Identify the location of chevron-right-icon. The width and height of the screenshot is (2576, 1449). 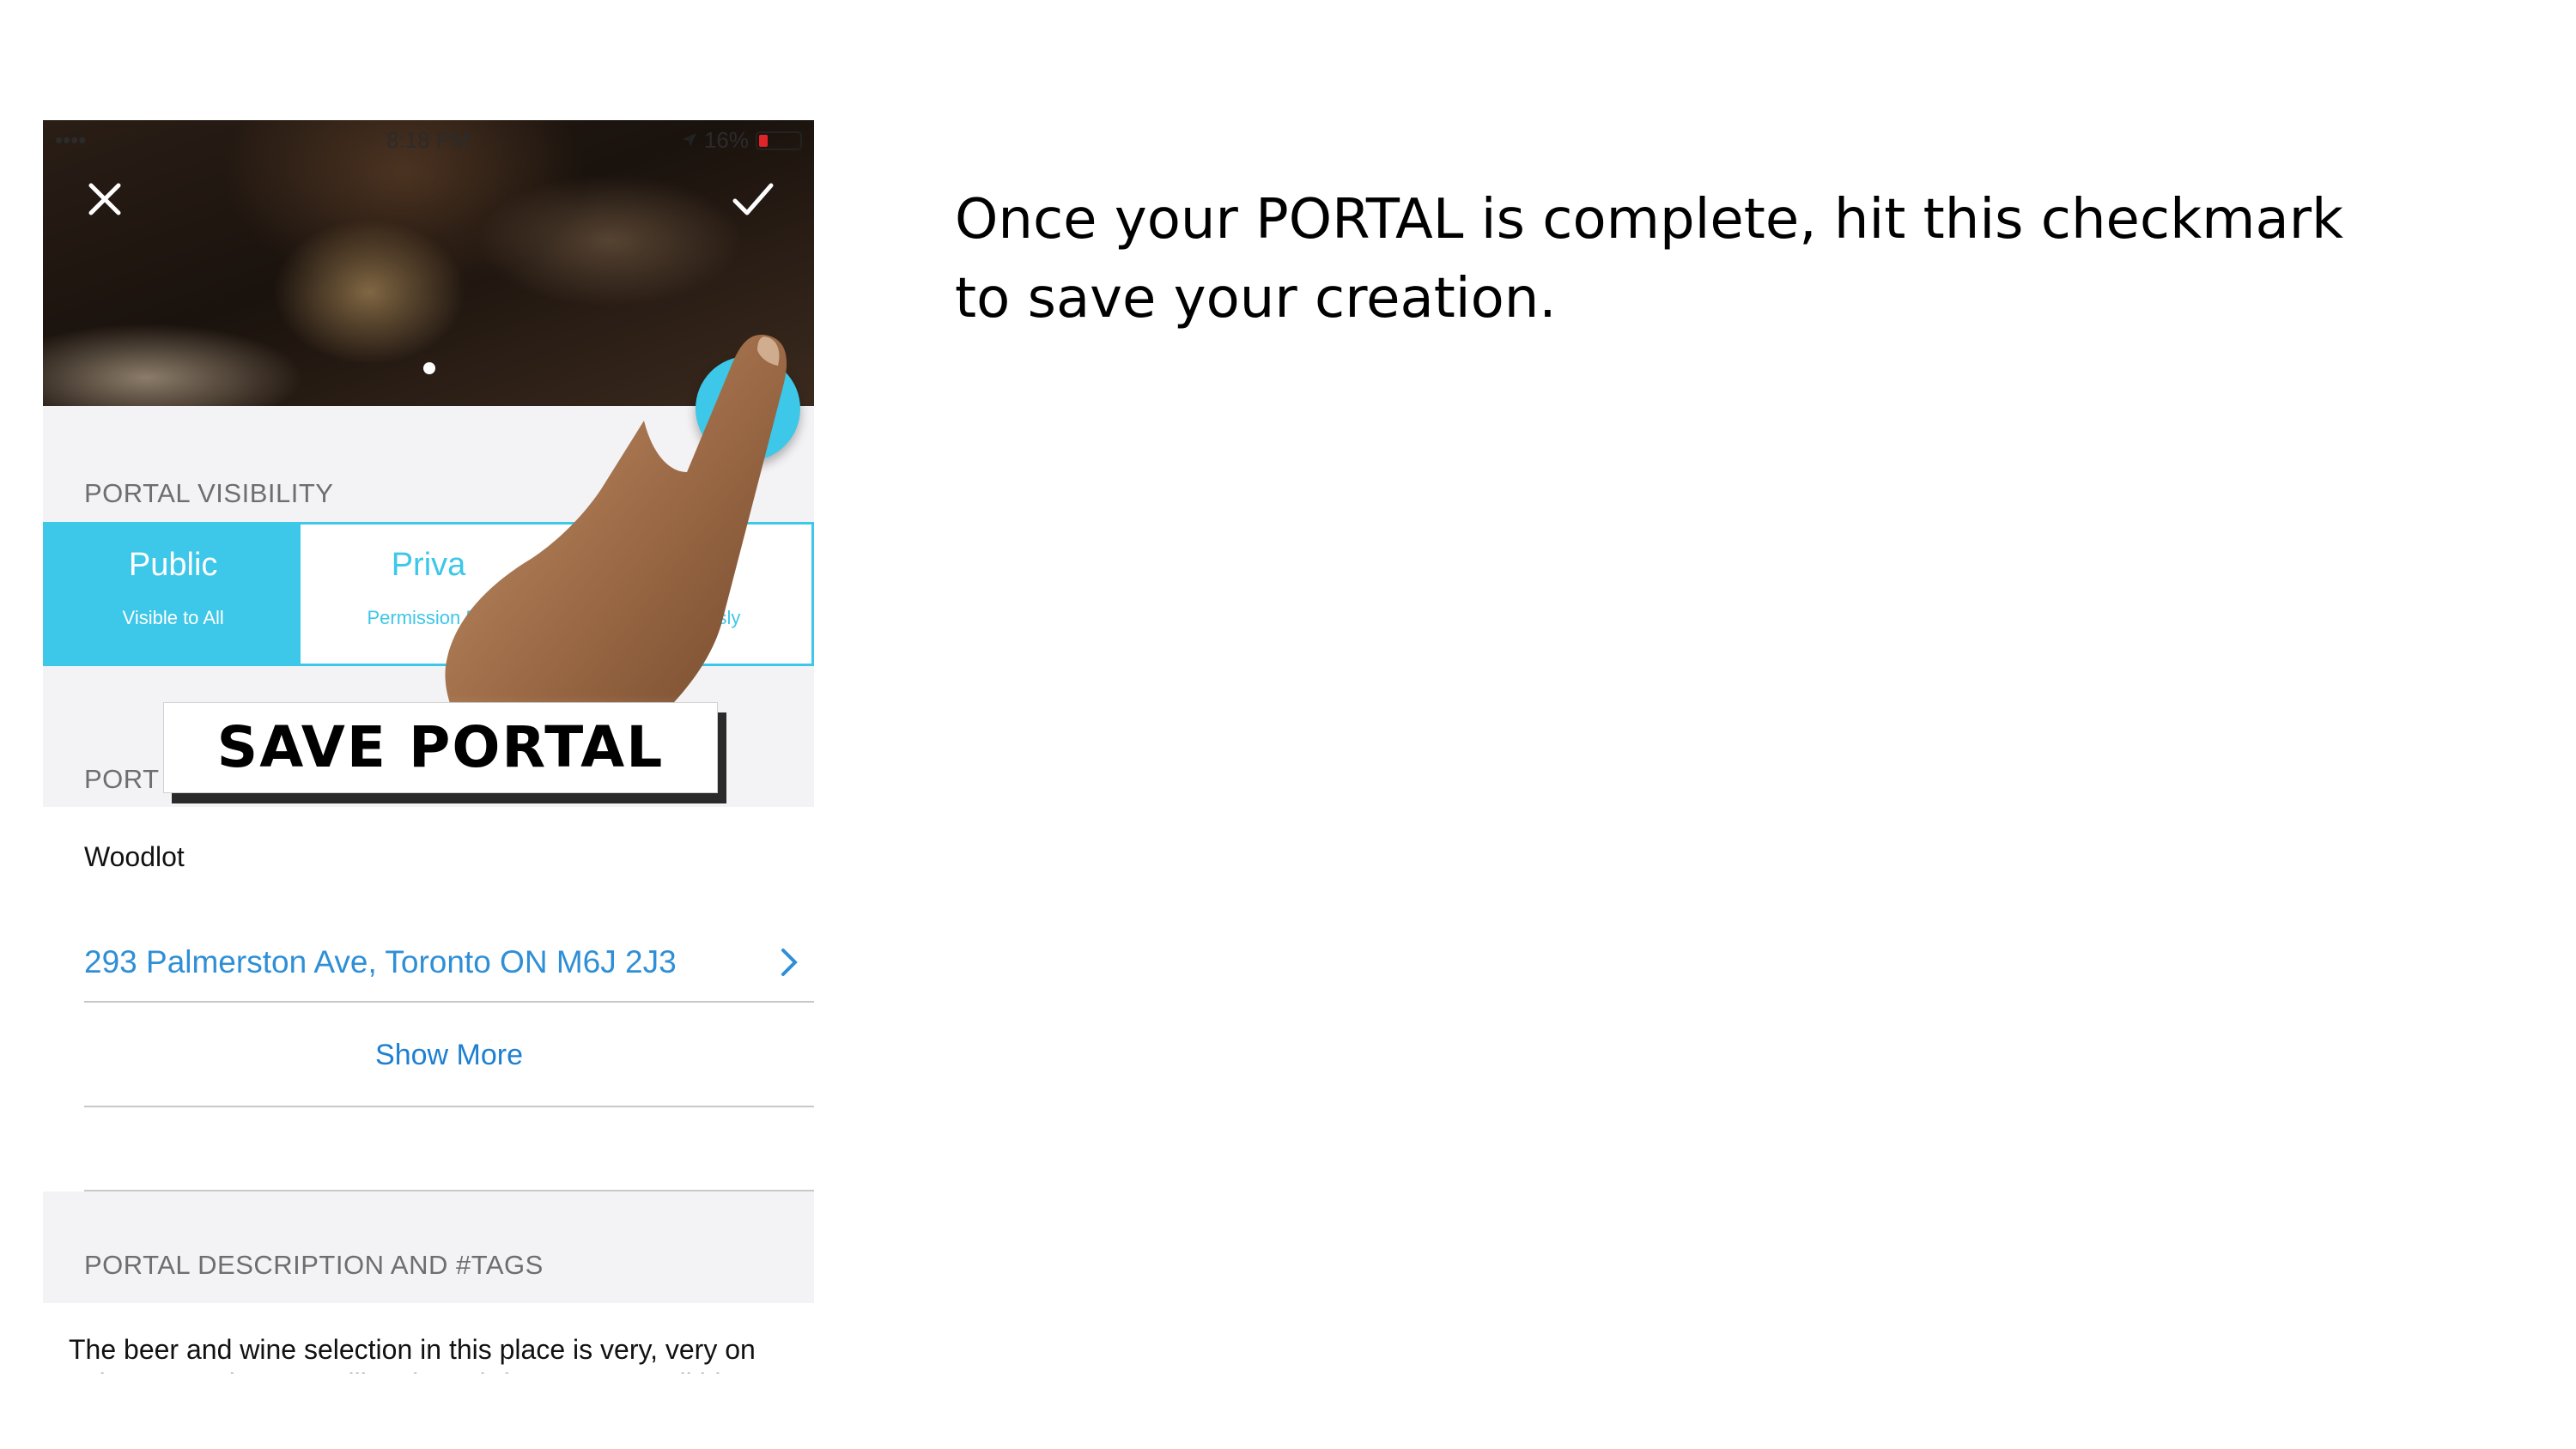
(790, 966).